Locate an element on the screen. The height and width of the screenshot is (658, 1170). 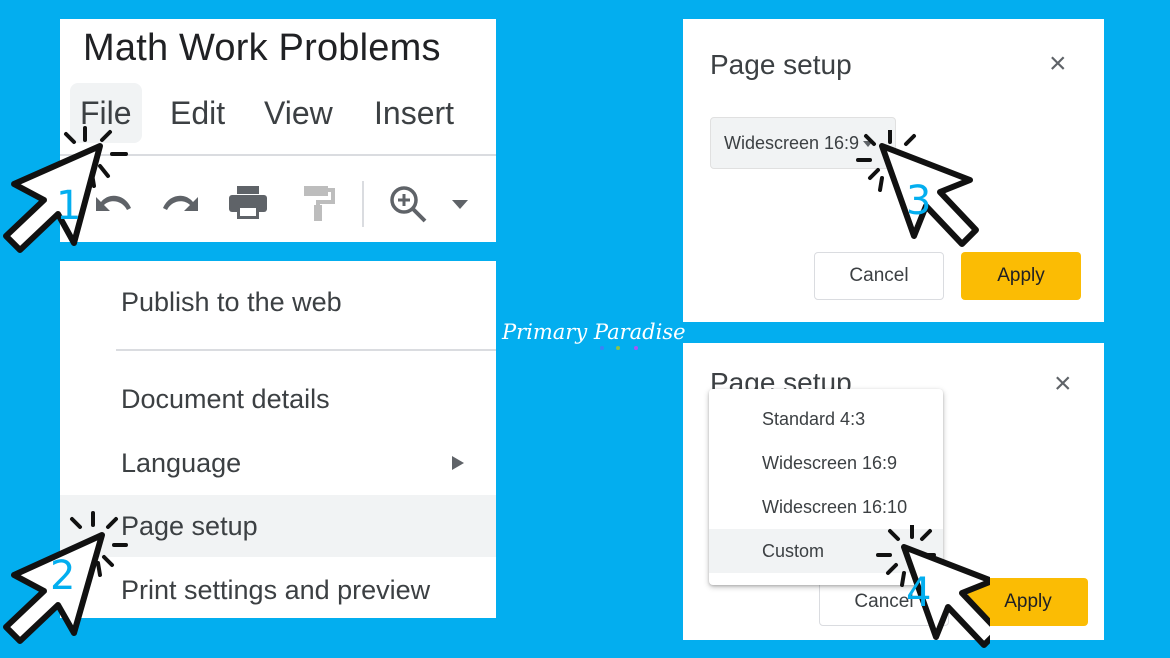
step-number-1: 1 is located at coordinates (69, 206).